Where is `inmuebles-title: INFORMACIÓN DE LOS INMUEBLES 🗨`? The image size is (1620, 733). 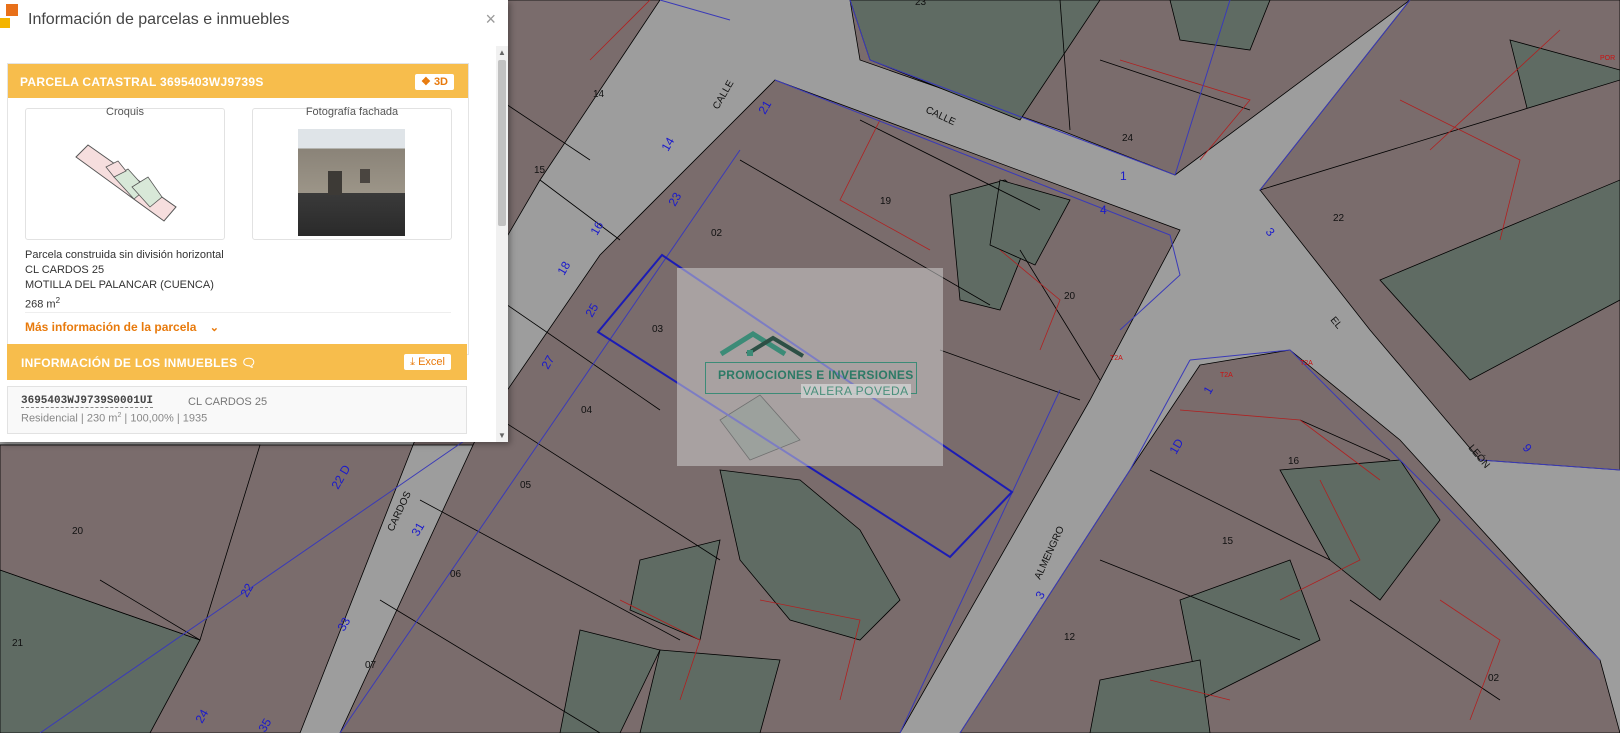 inmuebles-title: INFORMACIÓN DE LOS INMUEBLES 🗨 is located at coordinates (139, 363).